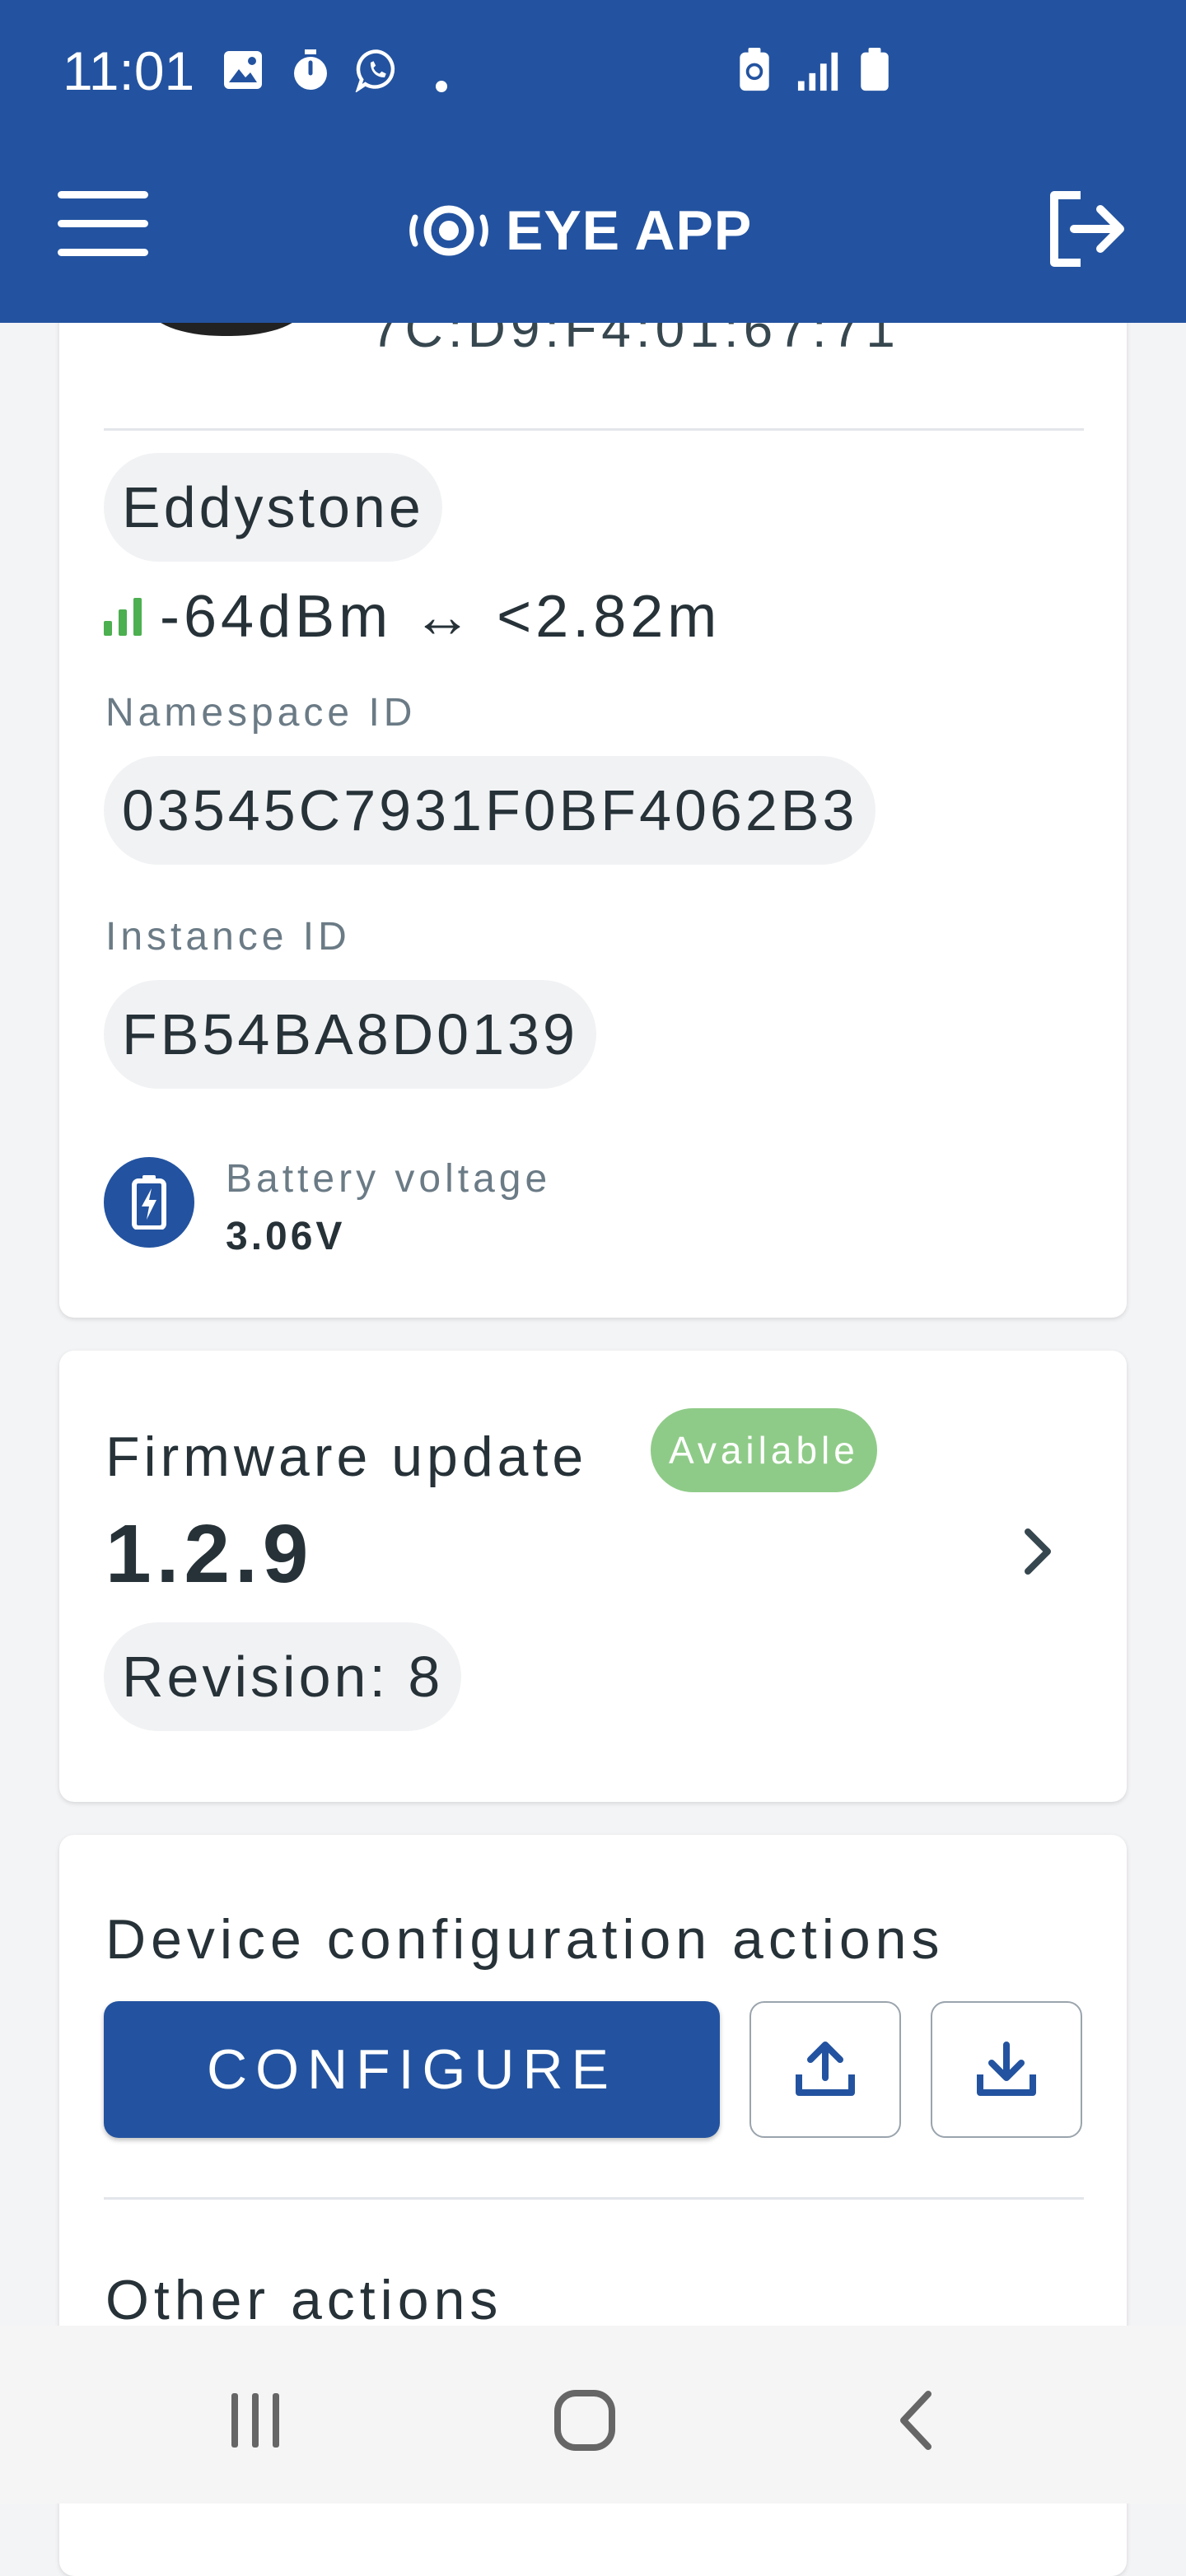 Image resolution: width=1186 pixels, height=2576 pixels. Describe the element at coordinates (255, 2420) in the screenshot. I see `recent-apps-icon` at that location.